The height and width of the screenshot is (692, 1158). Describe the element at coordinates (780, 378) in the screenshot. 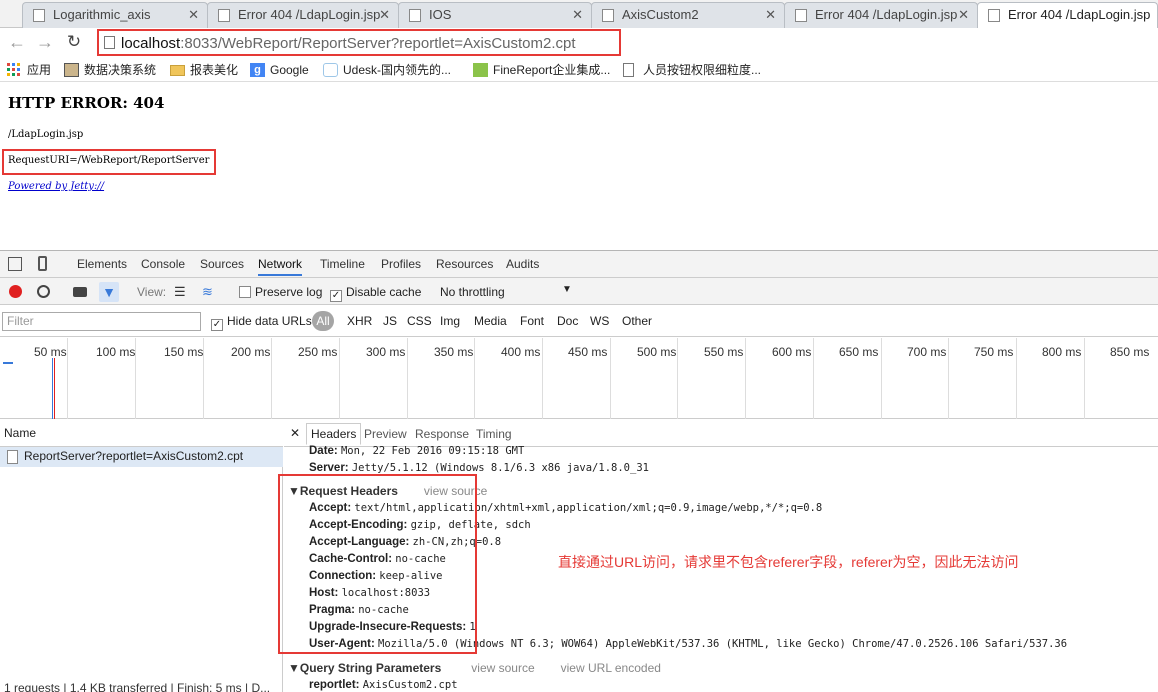

I see `timeline-tick: 600 ms` at that location.